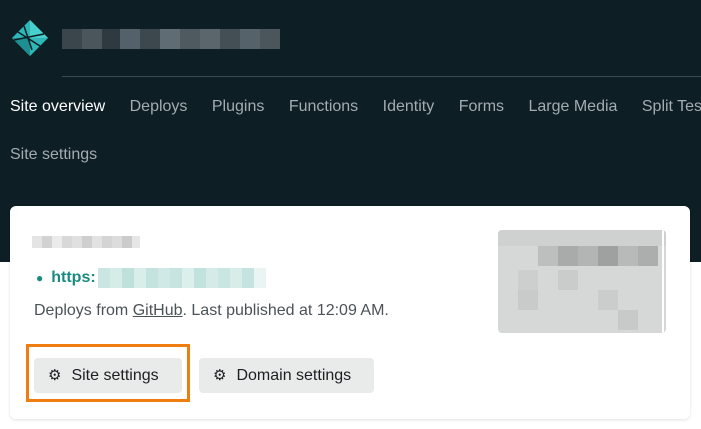  What do you see at coordinates (171, 39) in the screenshot?
I see `team-name-redacted` at bounding box center [171, 39].